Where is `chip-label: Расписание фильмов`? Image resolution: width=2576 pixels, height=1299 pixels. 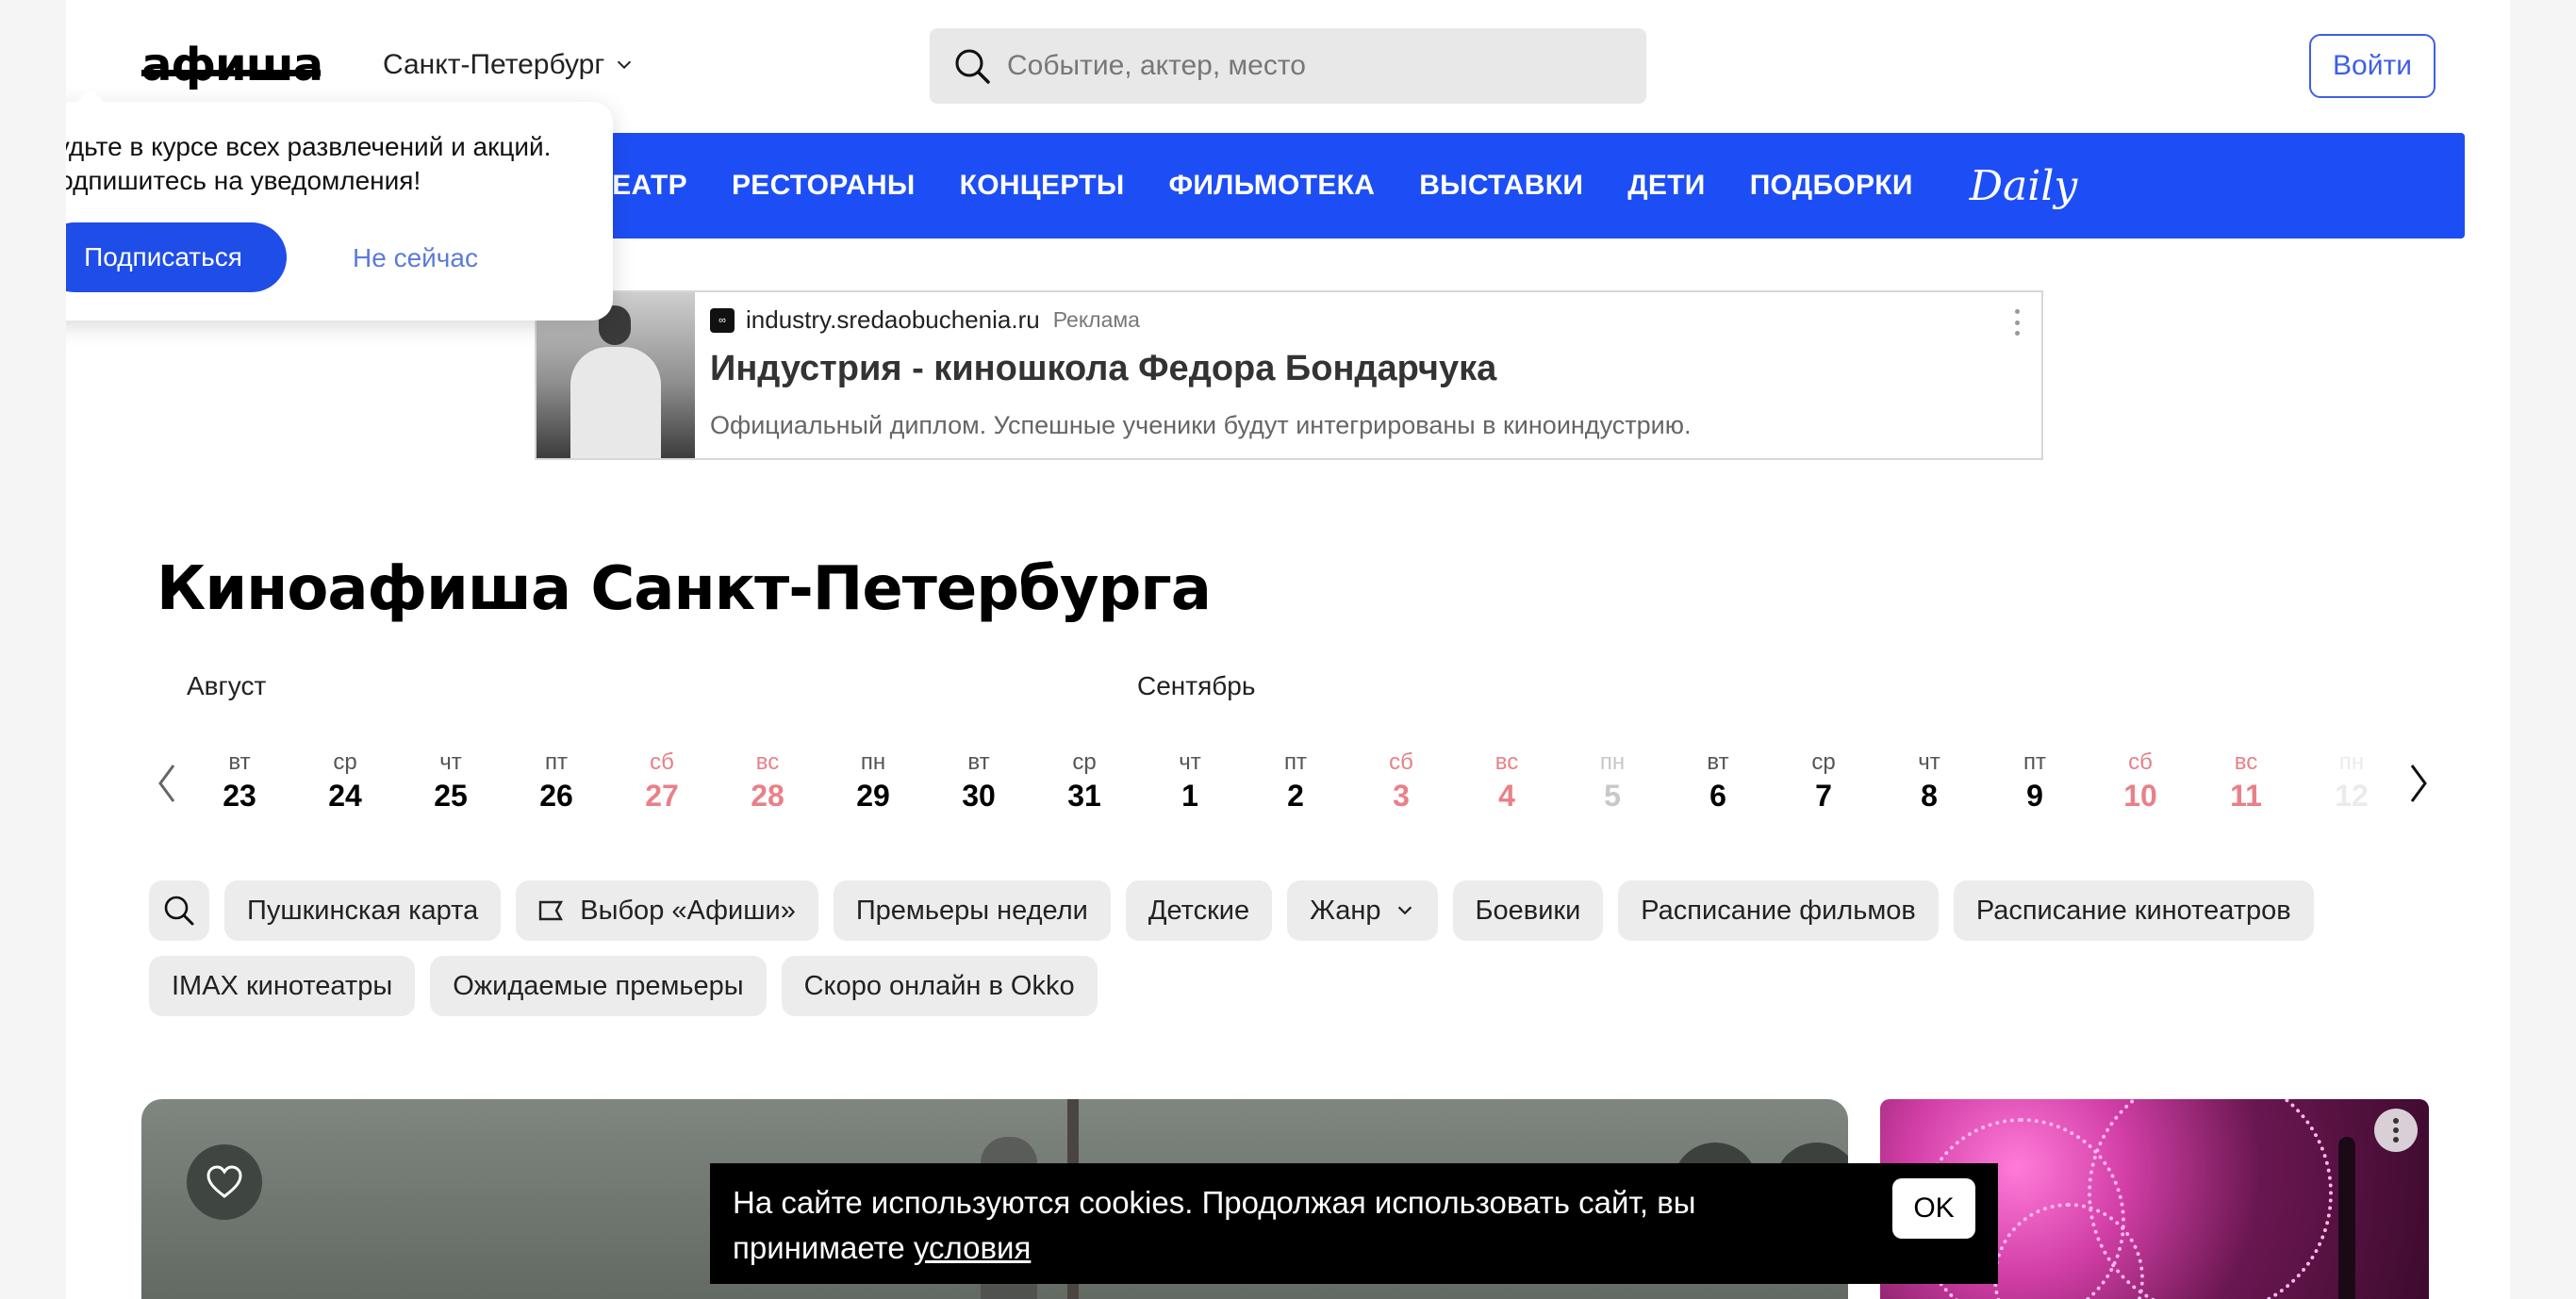
chip-label: Расписание фильмов is located at coordinates (1778, 910).